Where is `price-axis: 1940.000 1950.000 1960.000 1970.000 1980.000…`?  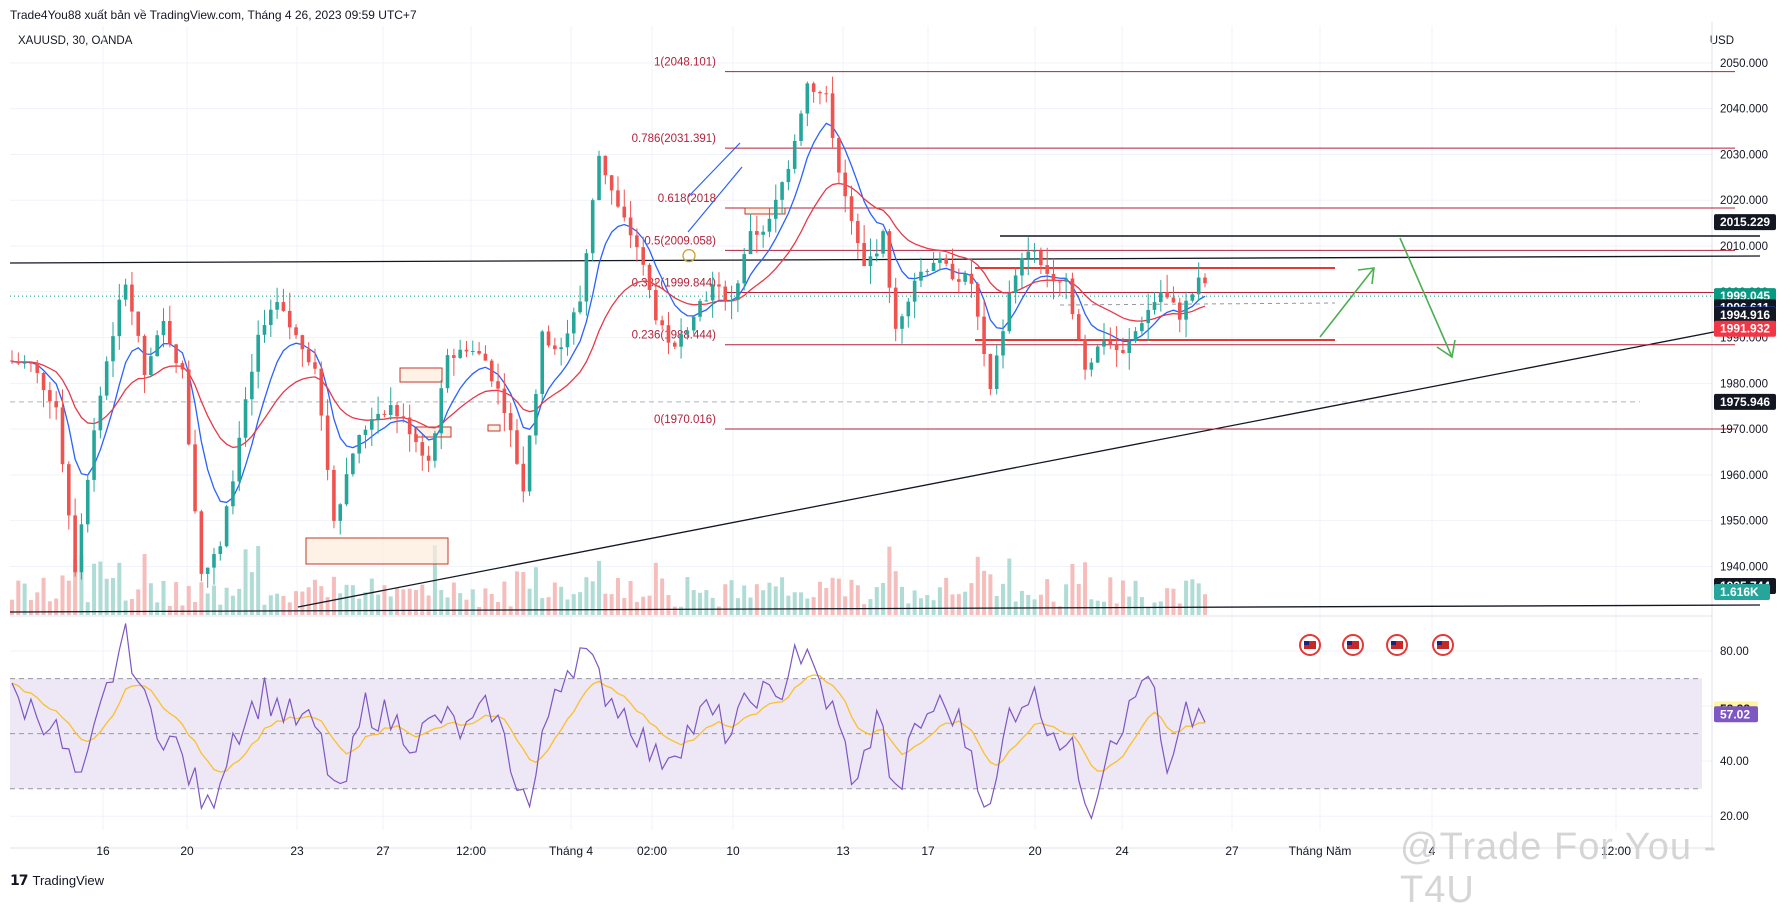
price-axis: 1940.000 1950.000 1960.000 1970.000 1980.000… is located at coordinates (1745, 440).